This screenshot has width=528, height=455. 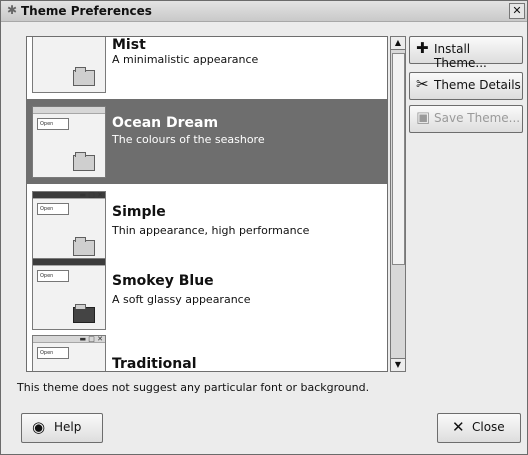 What do you see at coordinates (517, 11) in the screenshot?
I see `window-close-icon: ✕` at bounding box center [517, 11].